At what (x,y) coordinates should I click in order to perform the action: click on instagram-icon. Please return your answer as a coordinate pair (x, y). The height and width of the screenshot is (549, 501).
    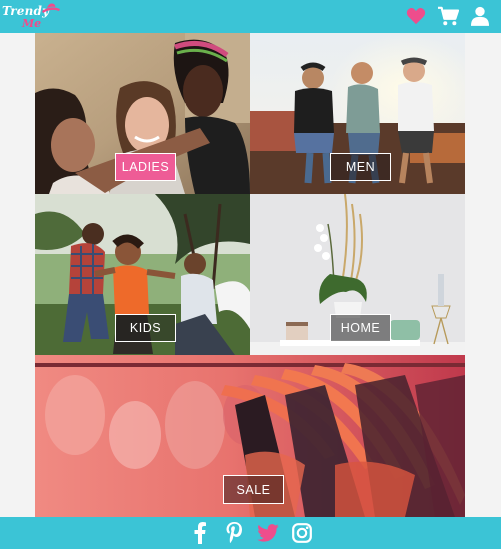
    Looking at the image, I should click on (302, 533).